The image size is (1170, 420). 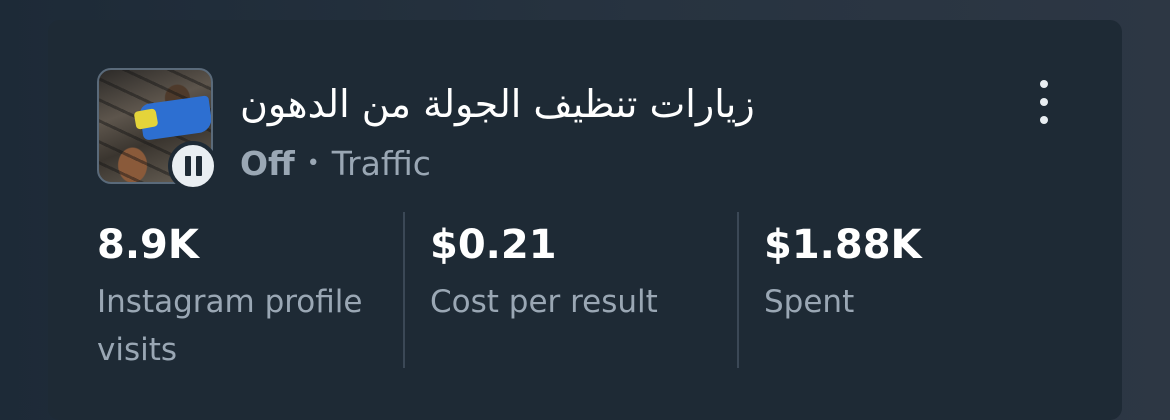 I want to click on pause-icon, so click(x=193, y=166).